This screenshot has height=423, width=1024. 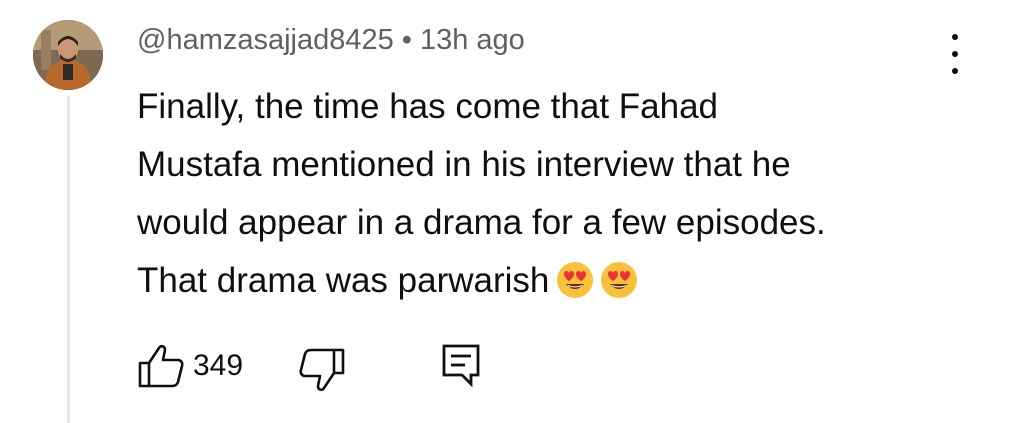 I want to click on avatar-image, so click(x=68, y=55).